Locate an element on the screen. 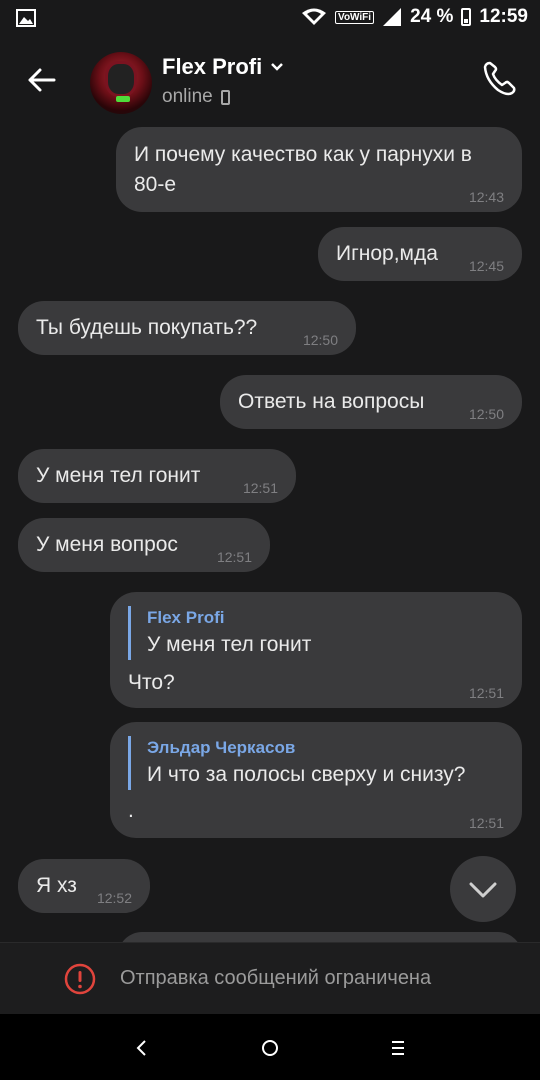  contact-name: Flex Profi is located at coordinates (212, 66).